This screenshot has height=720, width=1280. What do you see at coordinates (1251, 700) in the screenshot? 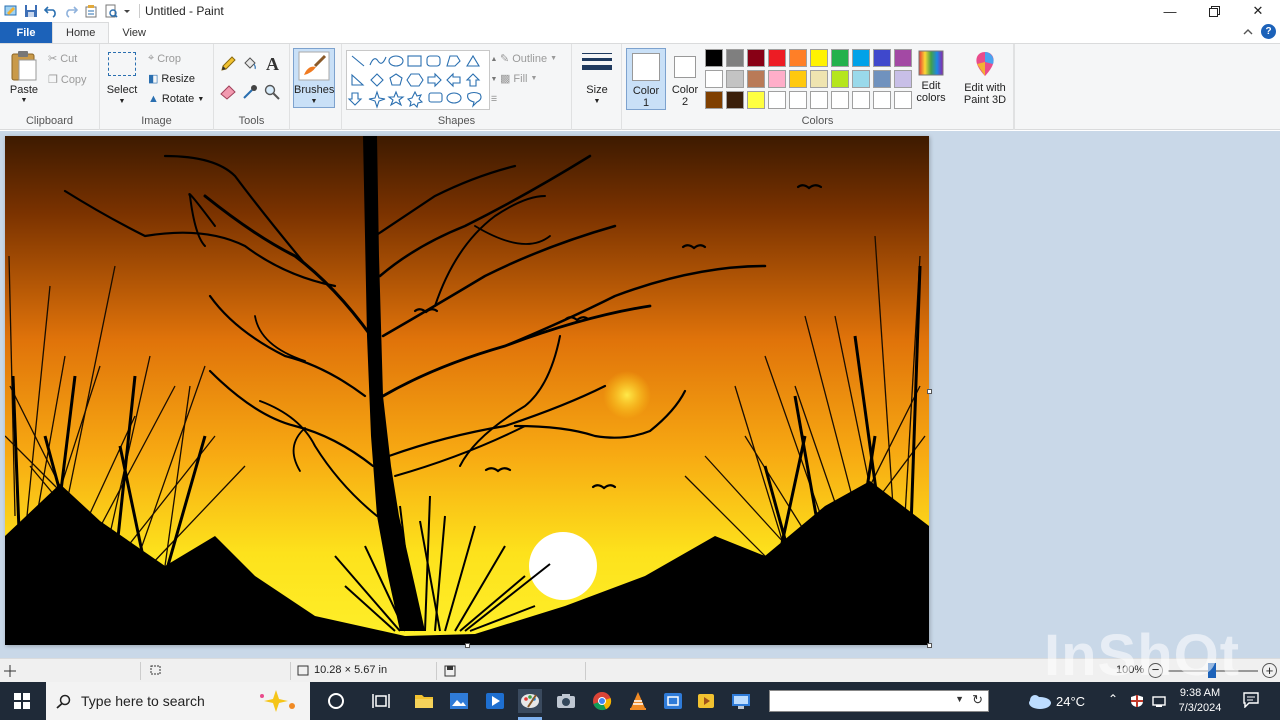
I see `notifications-icon` at bounding box center [1251, 700].